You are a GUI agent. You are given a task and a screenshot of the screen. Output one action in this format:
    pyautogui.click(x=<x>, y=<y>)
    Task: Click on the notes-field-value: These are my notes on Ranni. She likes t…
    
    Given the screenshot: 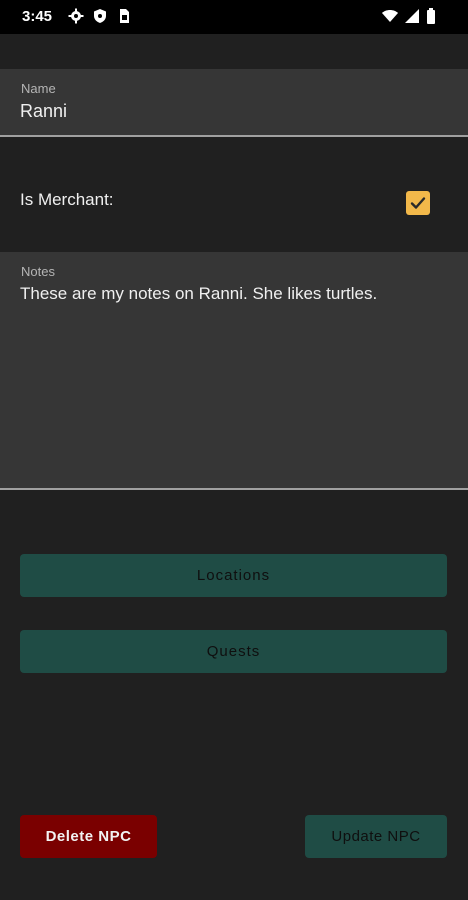 What is the action you would take?
    pyautogui.click(x=198, y=294)
    